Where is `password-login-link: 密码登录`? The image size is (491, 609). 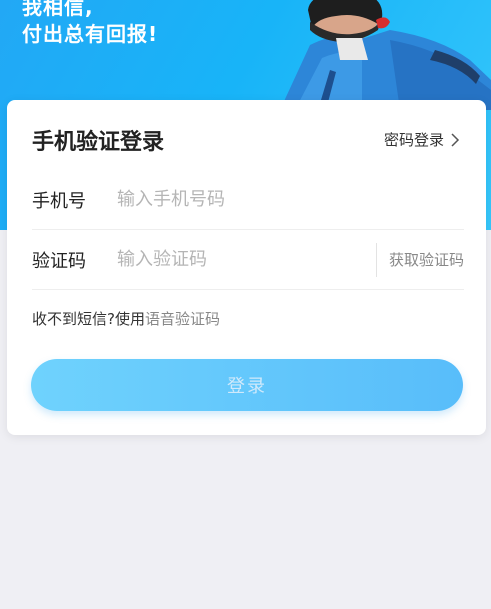 password-login-link: 密码登录 is located at coordinates (422, 139).